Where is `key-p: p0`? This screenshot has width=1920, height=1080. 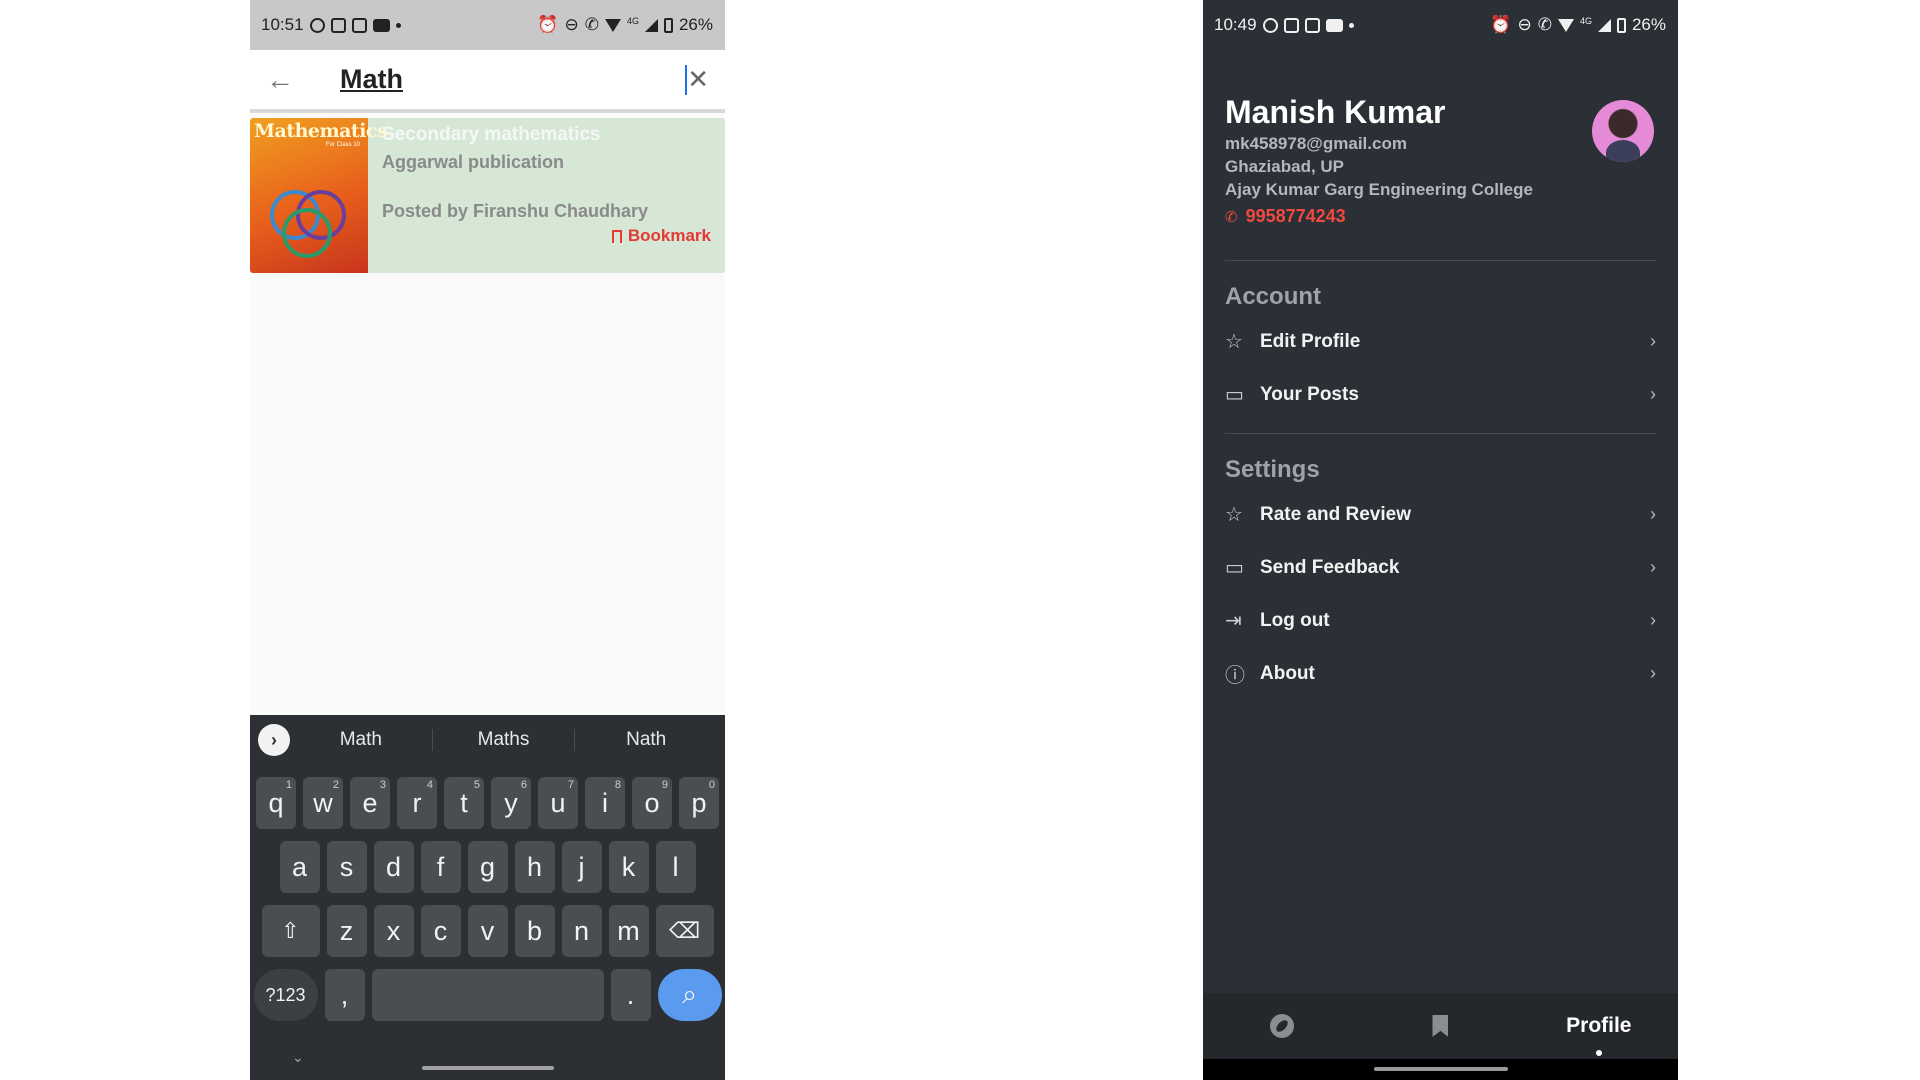
key-p: p0 is located at coordinates (699, 803).